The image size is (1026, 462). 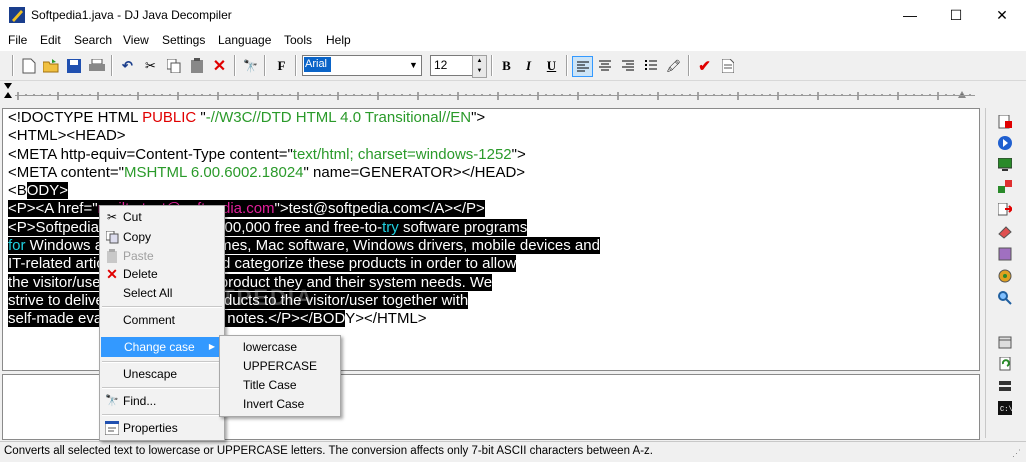 What do you see at coordinates (1005, 254) in the screenshot?
I see `archive-icon` at bounding box center [1005, 254].